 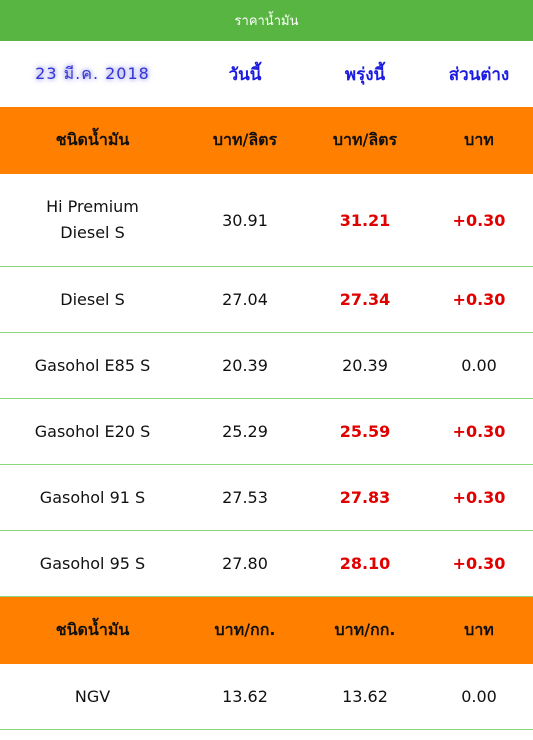 I want to click on fuel-name: Gasohol E85 S, so click(x=92, y=365).